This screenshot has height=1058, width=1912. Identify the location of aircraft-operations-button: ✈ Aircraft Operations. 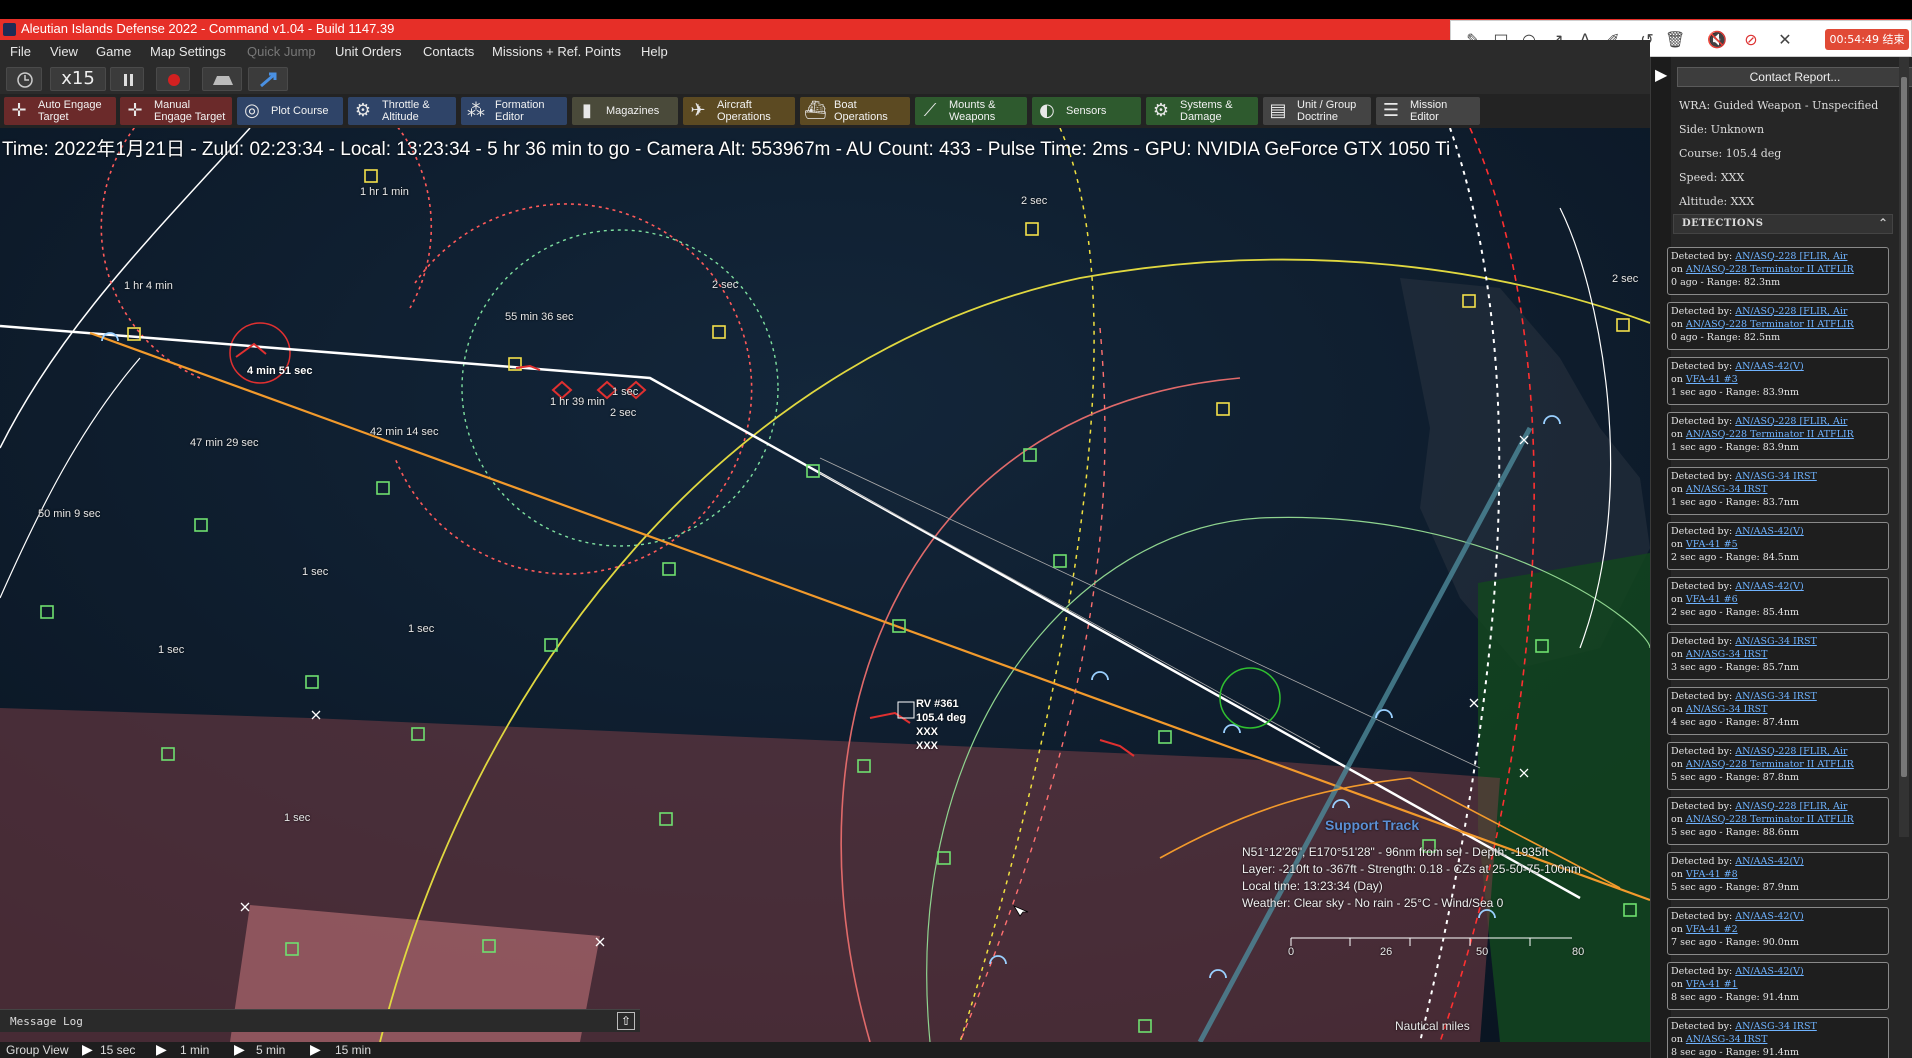
(739, 111).